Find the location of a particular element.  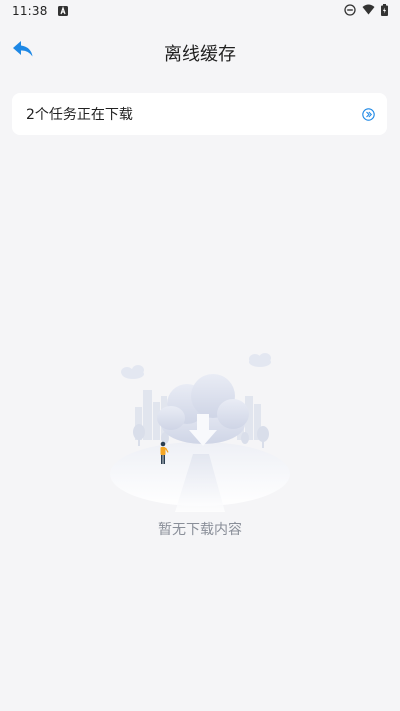

cloud-download-illustration is located at coordinates (200, 432).